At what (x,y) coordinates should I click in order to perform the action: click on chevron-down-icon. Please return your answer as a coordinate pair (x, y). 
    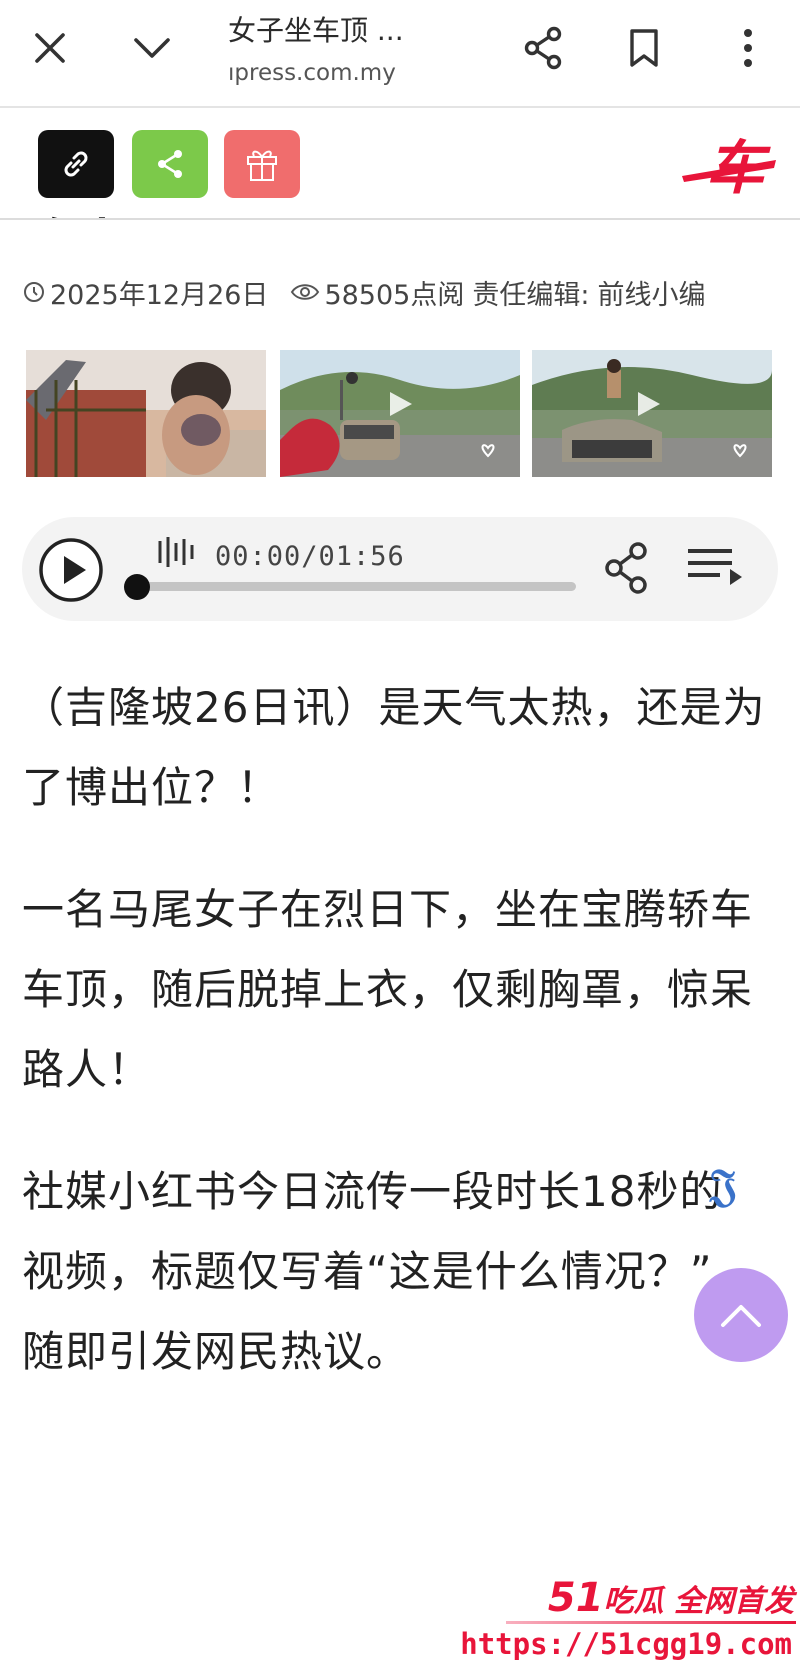
    Looking at the image, I should click on (152, 48).